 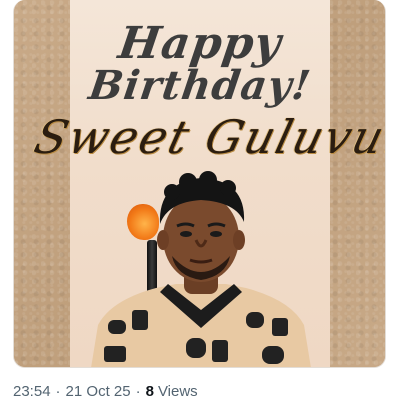 I want to click on ear-right, so click(x=239, y=240).